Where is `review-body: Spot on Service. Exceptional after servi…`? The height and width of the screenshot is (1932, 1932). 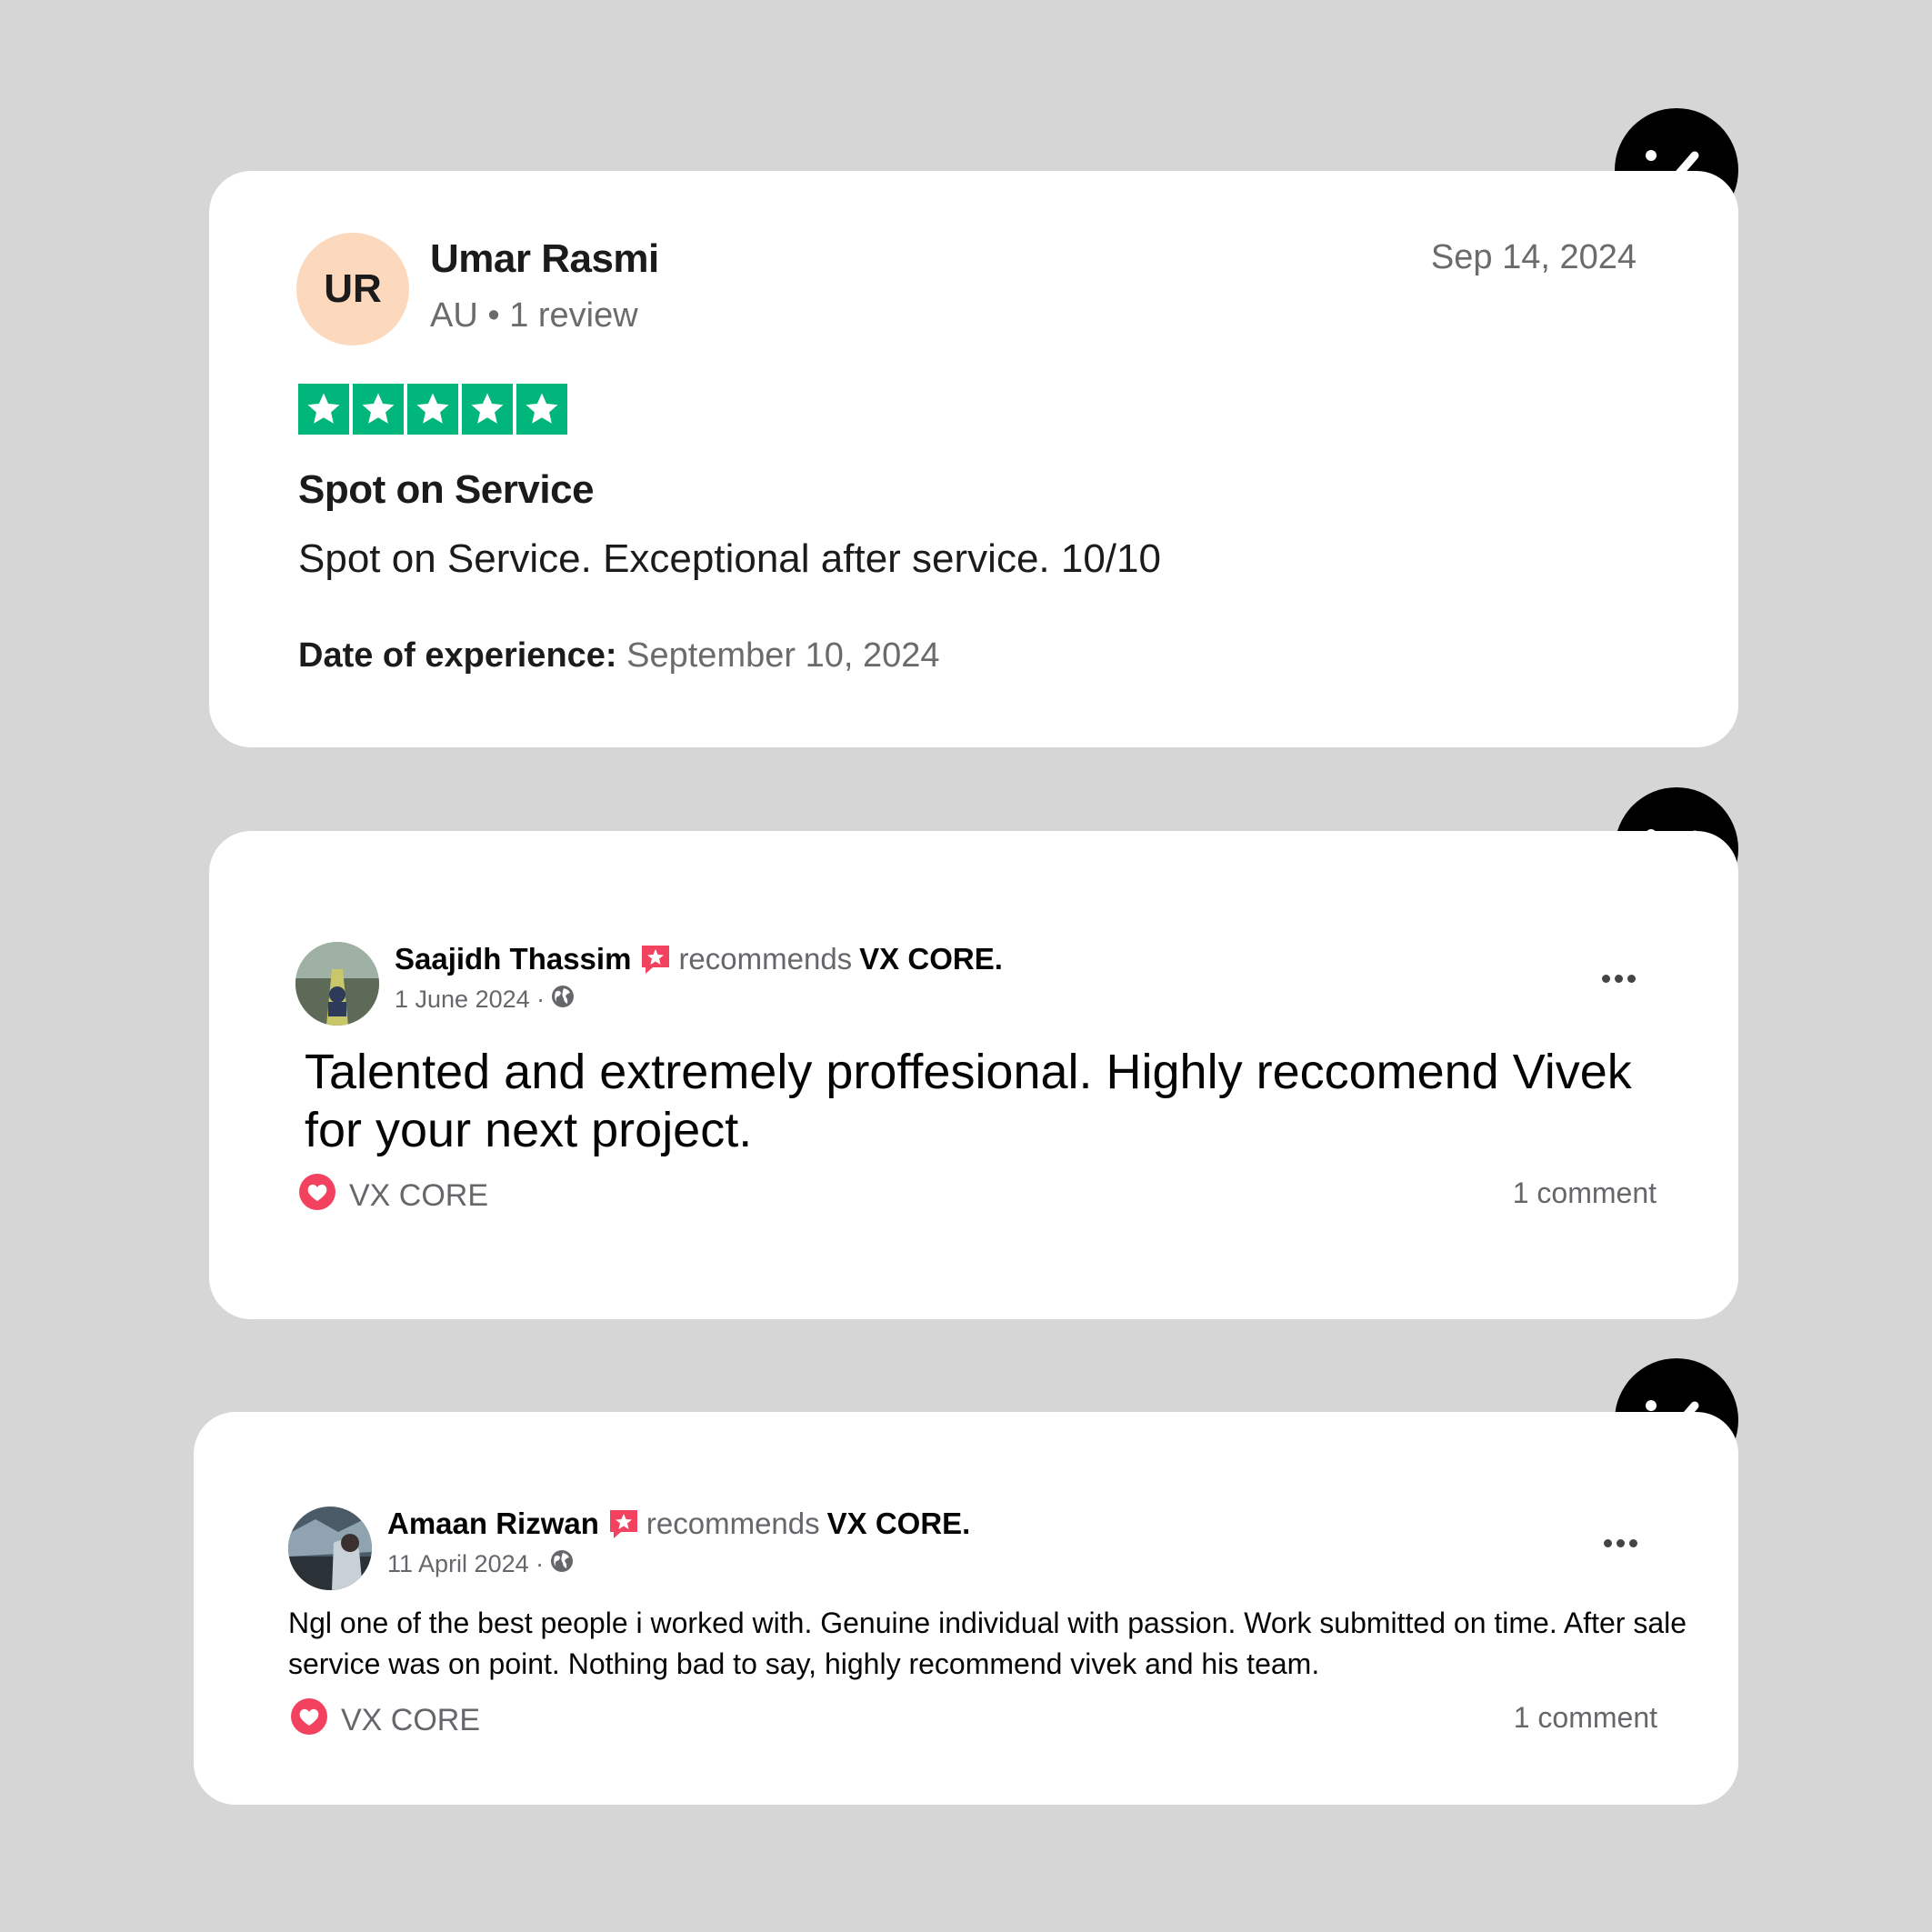
review-body: Spot on Service. Exceptional after servi… is located at coordinates (729, 558).